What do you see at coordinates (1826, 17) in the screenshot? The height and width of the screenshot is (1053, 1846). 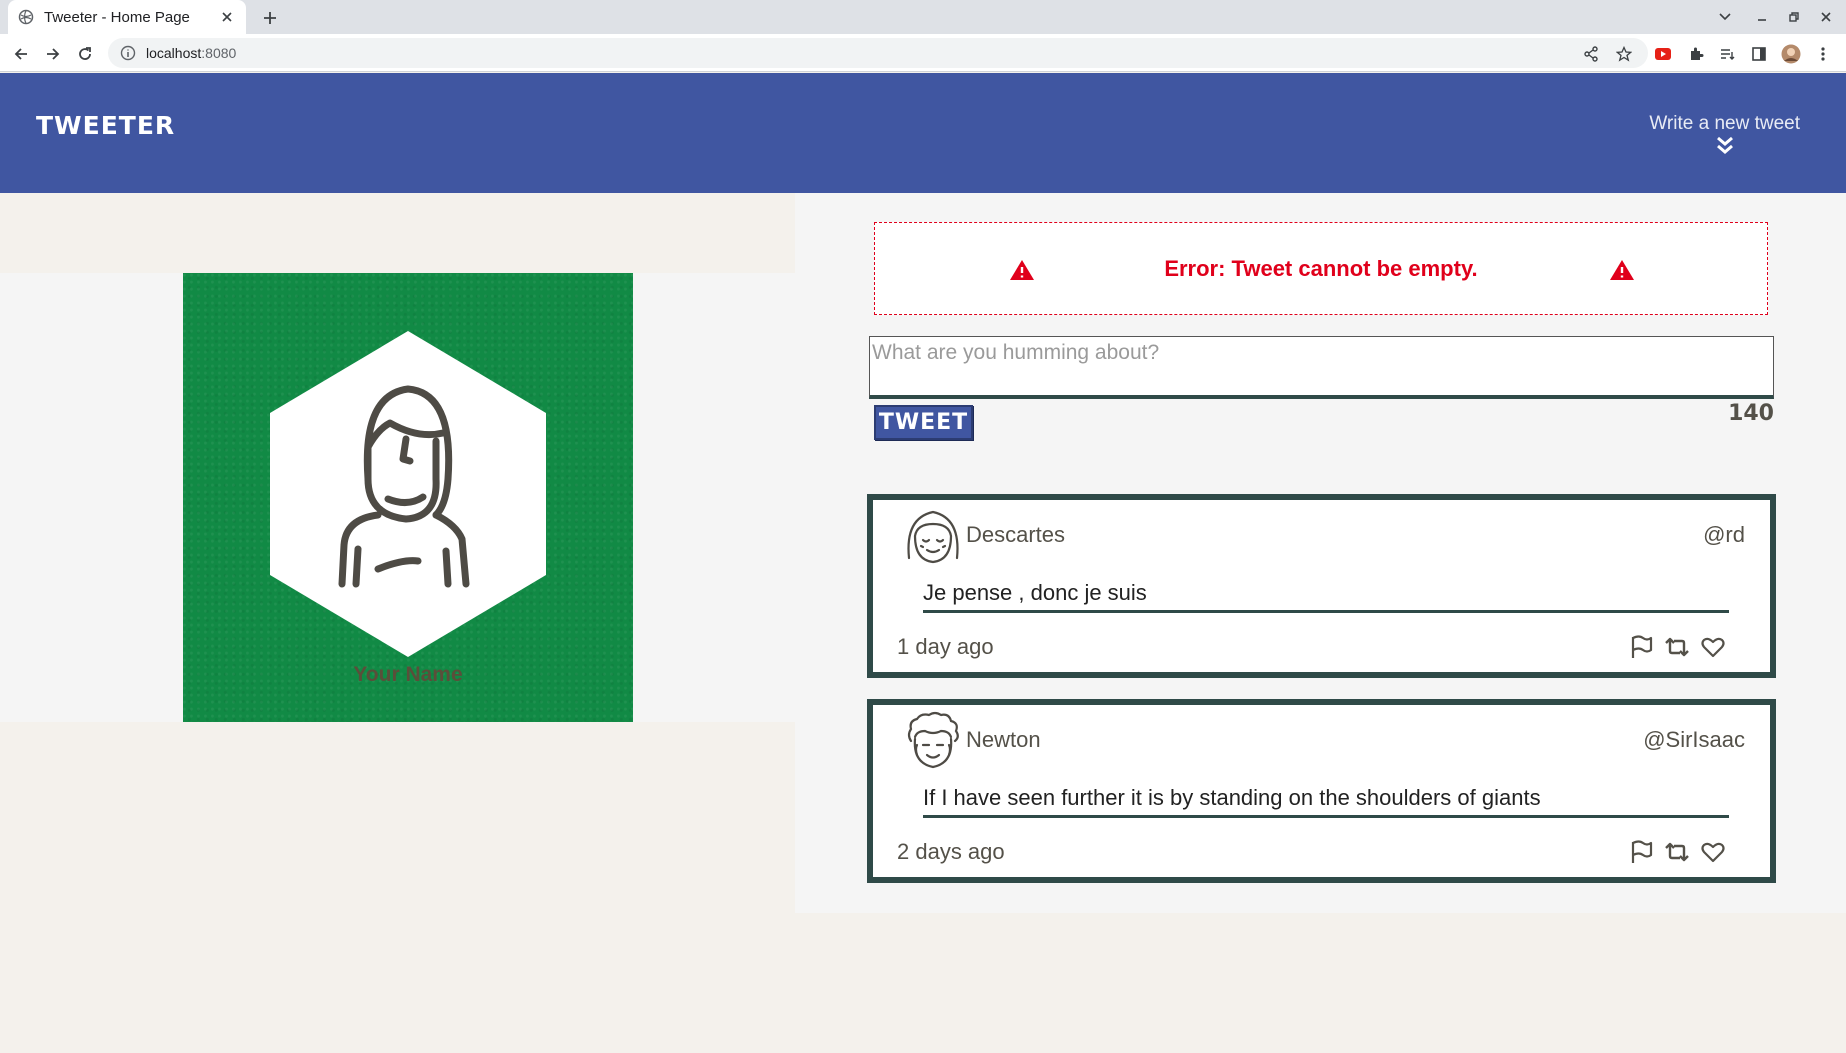 I see `close-window-icon` at bounding box center [1826, 17].